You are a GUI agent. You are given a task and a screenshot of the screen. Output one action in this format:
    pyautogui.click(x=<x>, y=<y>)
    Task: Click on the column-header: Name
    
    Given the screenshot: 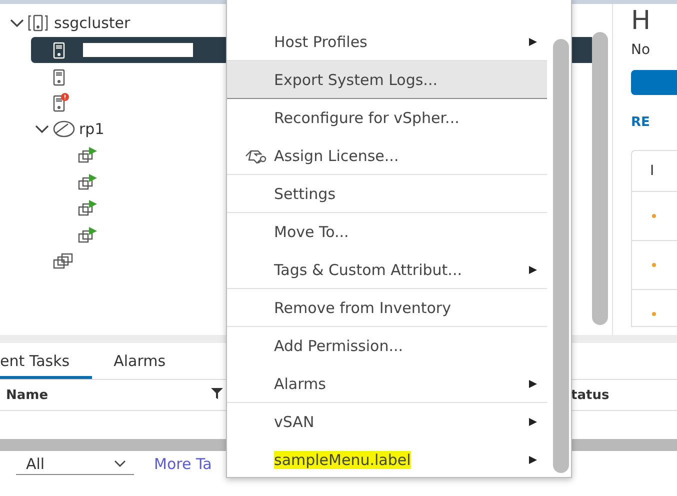 What is the action you would take?
    pyautogui.click(x=27, y=395)
    